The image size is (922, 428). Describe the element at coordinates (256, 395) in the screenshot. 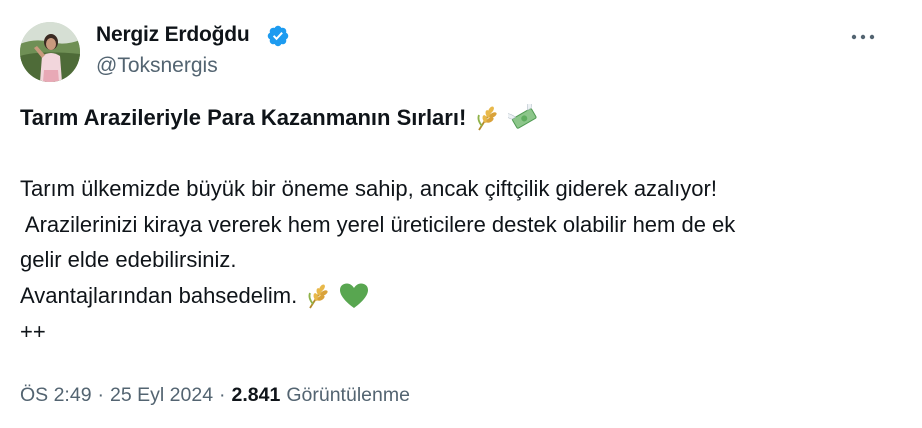

I see `views-count: 2.841` at that location.